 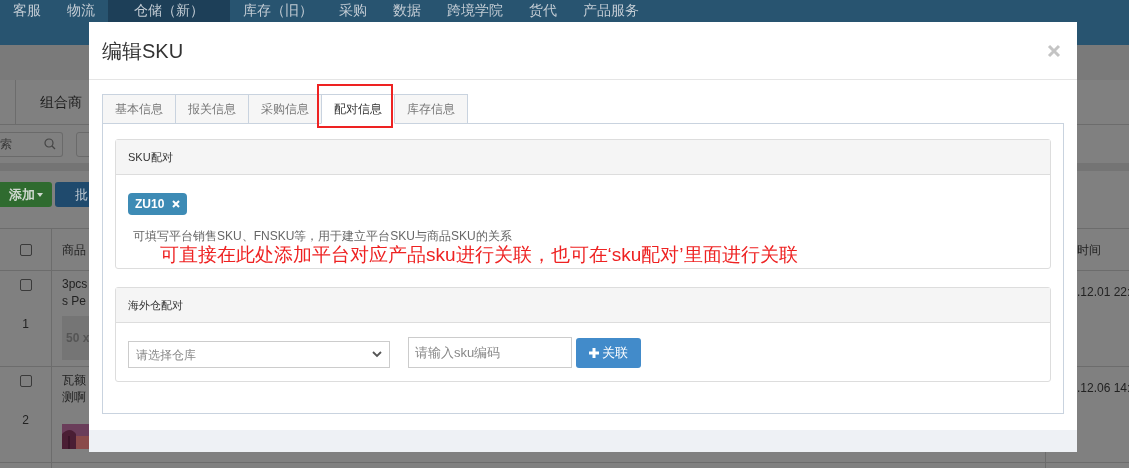 I want to click on dialog-tab: 库存信息, so click(x=431, y=109).